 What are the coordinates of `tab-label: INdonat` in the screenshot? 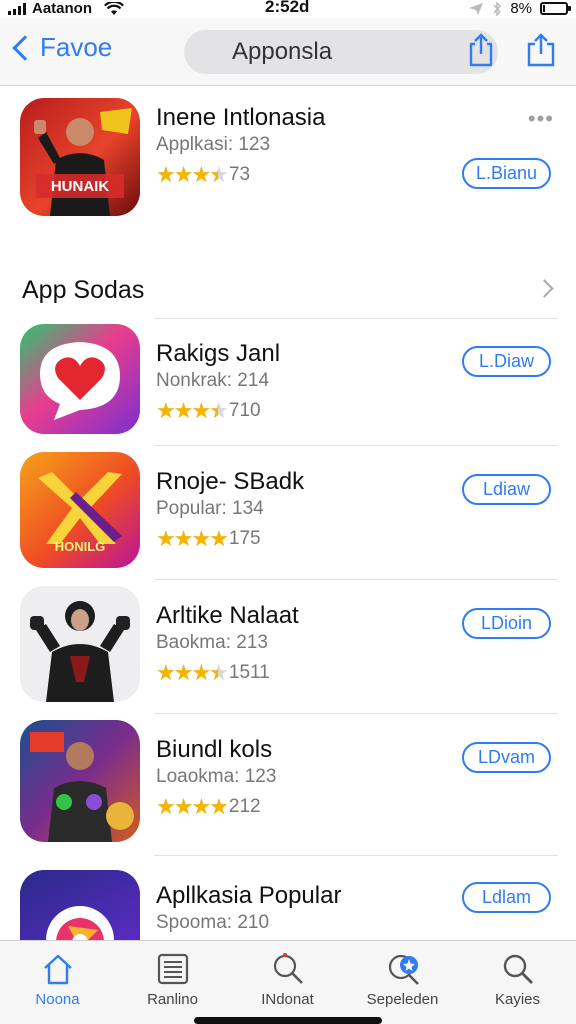 It's located at (287, 999).